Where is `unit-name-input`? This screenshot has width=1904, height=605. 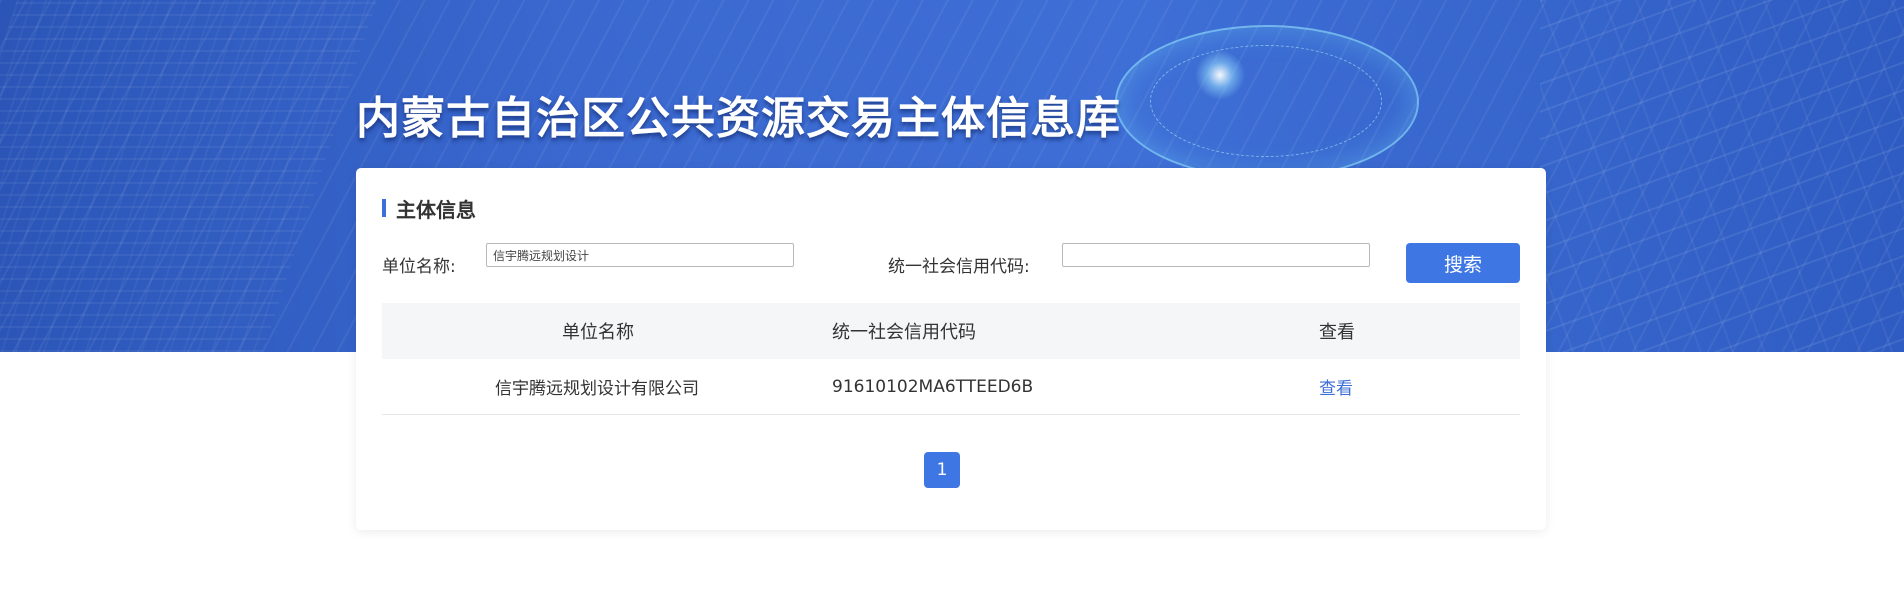 unit-name-input is located at coordinates (640, 255).